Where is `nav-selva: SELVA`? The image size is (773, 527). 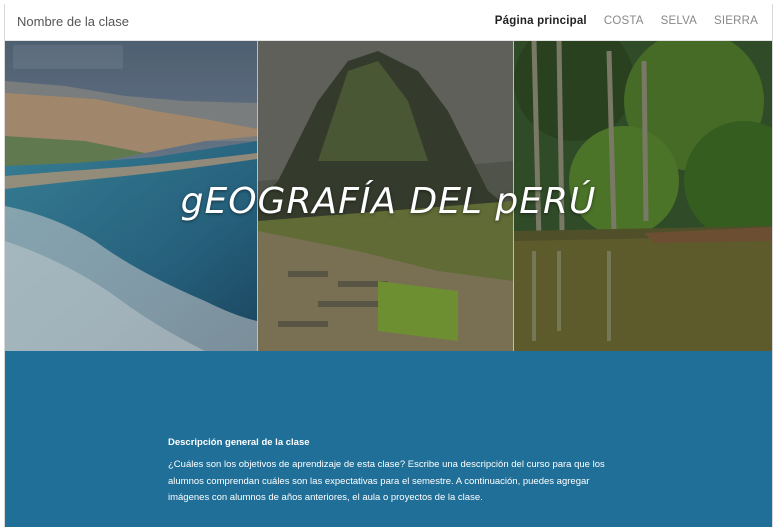
nav-selva: SELVA is located at coordinates (679, 21).